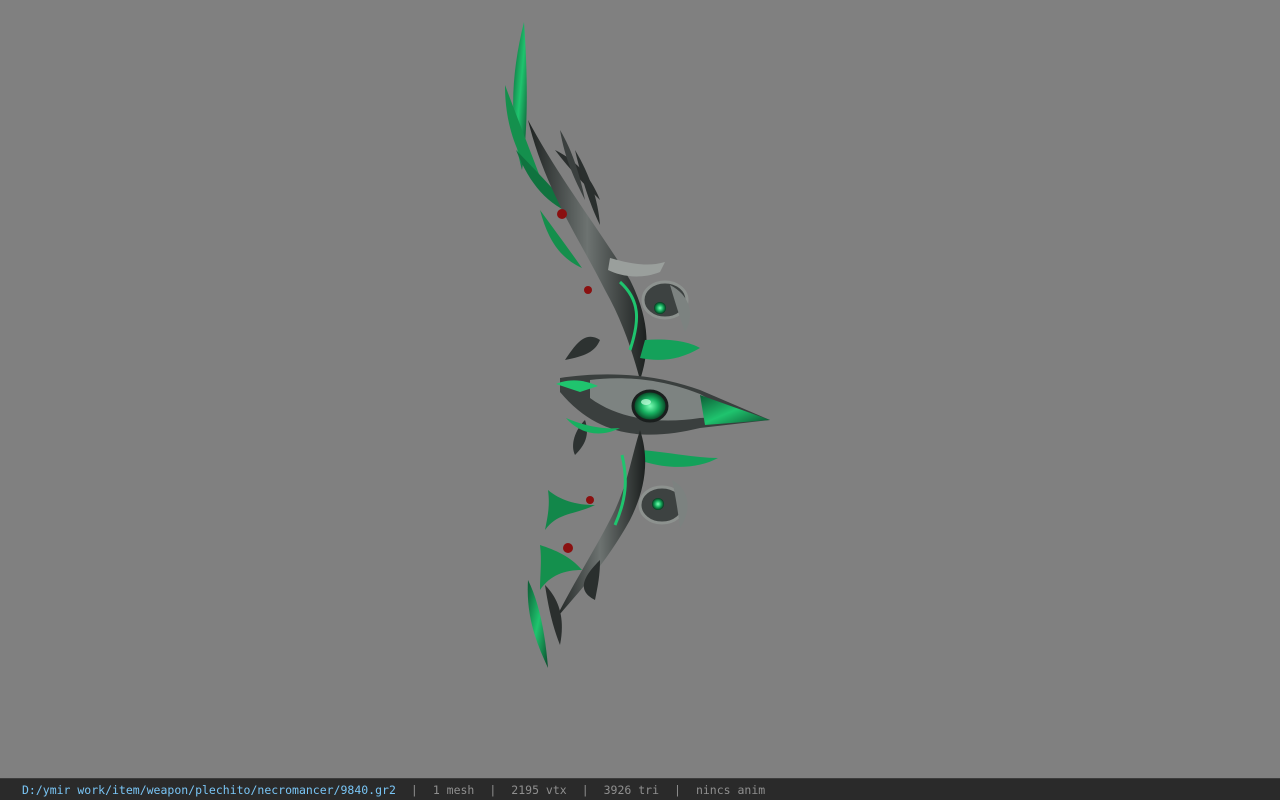 The width and height of the screenshot is (1280, 800). What do you see at coordinates (730, 789) in the screenshot?
I see `animation-status: nincs anim` at bounding box center [730, 789].